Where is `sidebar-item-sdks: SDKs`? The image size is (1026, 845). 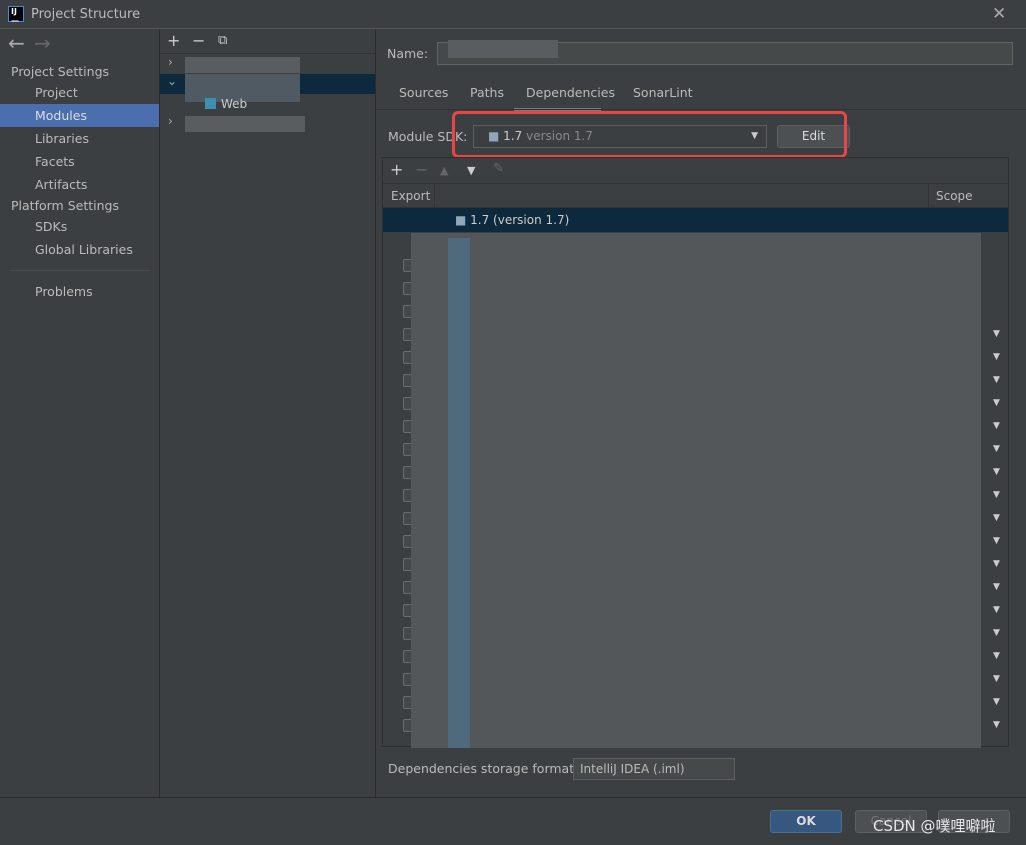
sidebar-item-sdks: SDKs is located at coordinates (79, 226).